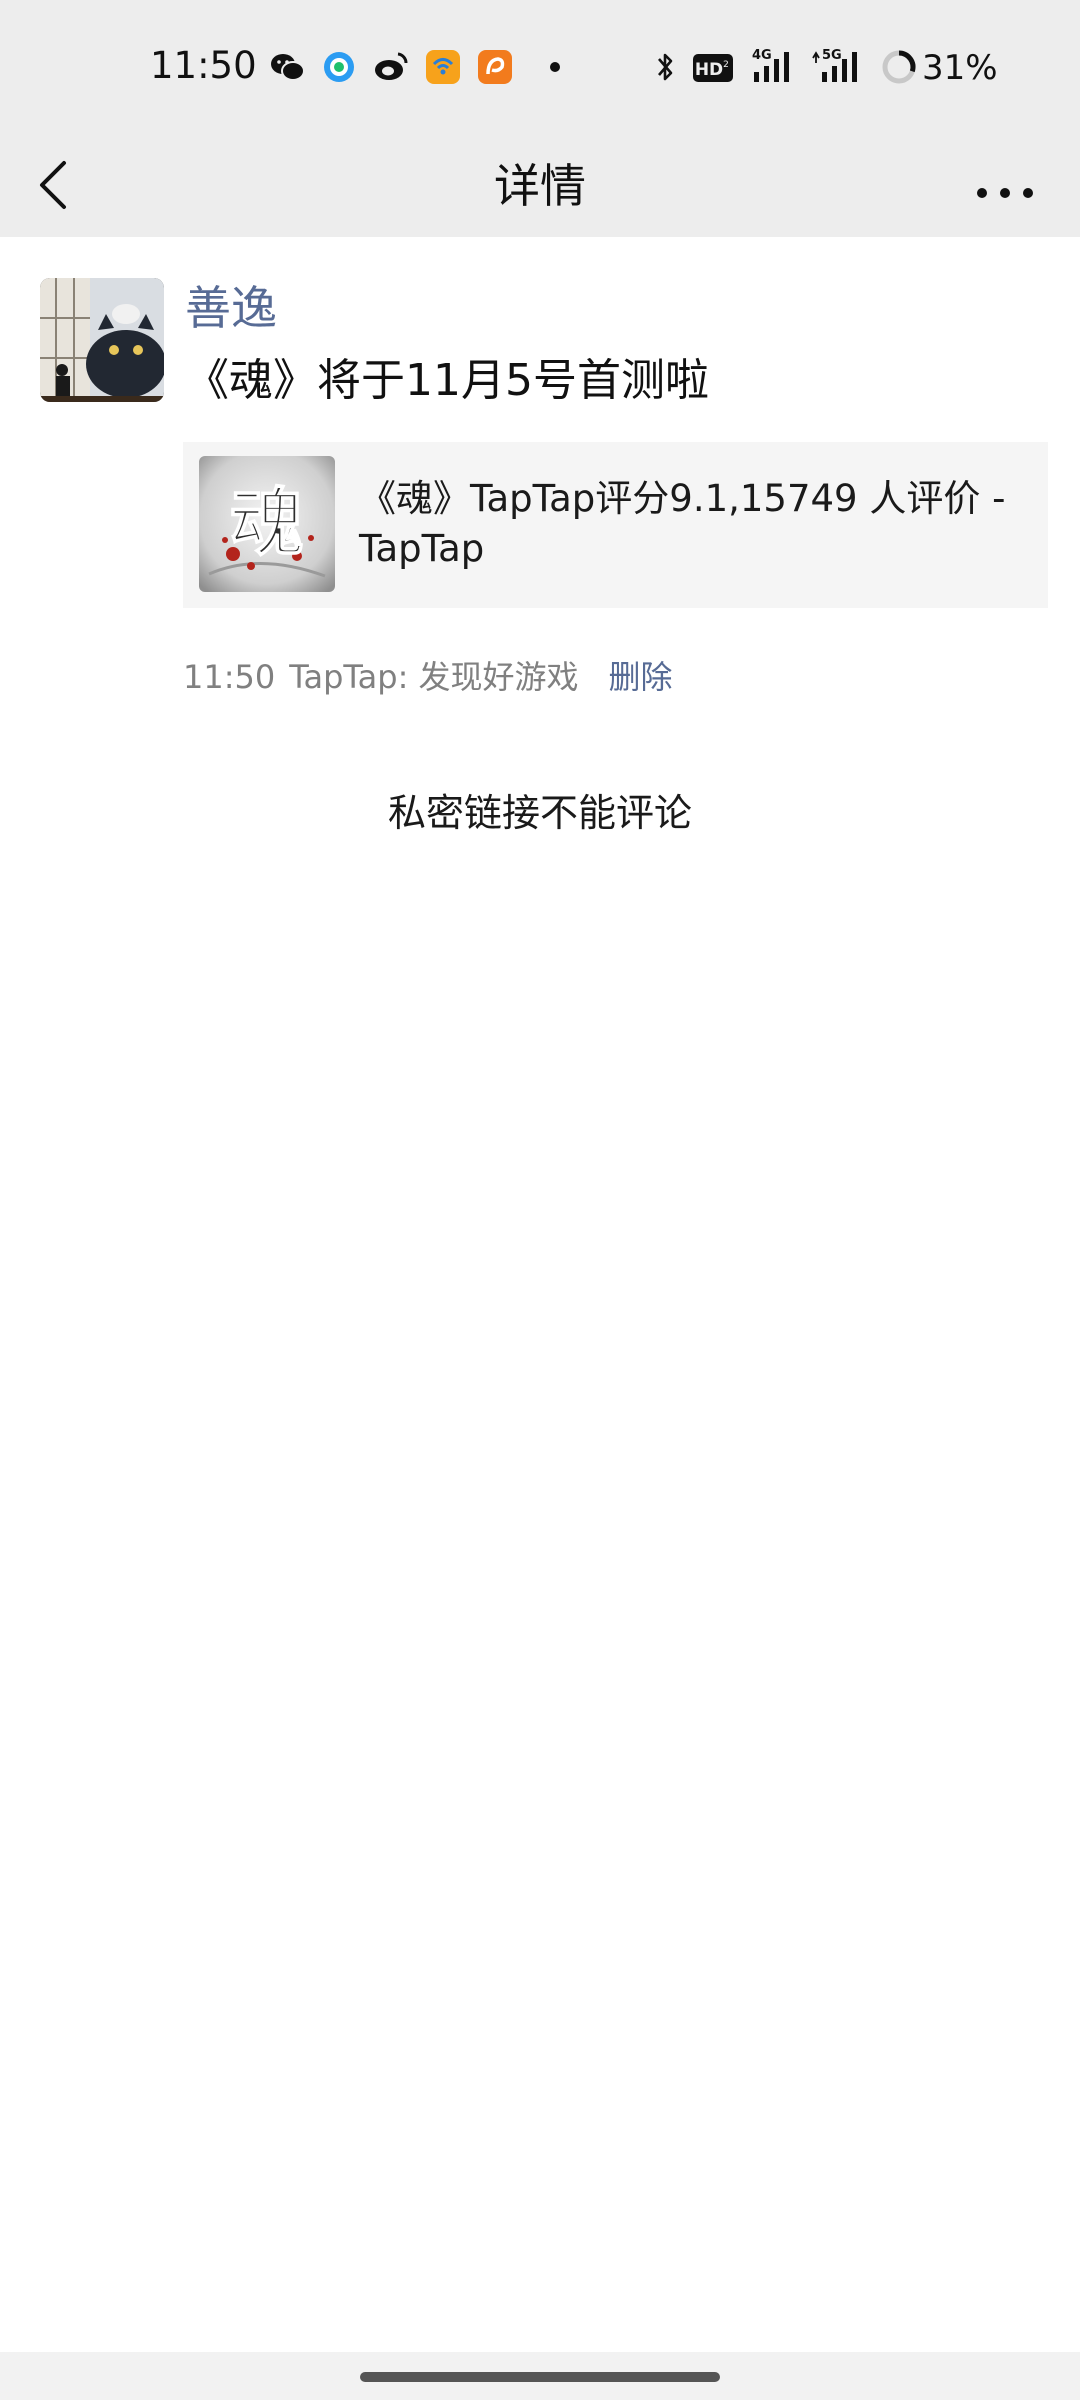 Image resolution: width=1080 pixels, height=2400 pixels. What do you see at coordinates (447, 380) in the screenshot?
I see `post-text: 《魂》将于11月5号首测啦` at bounding box center [447, 380].